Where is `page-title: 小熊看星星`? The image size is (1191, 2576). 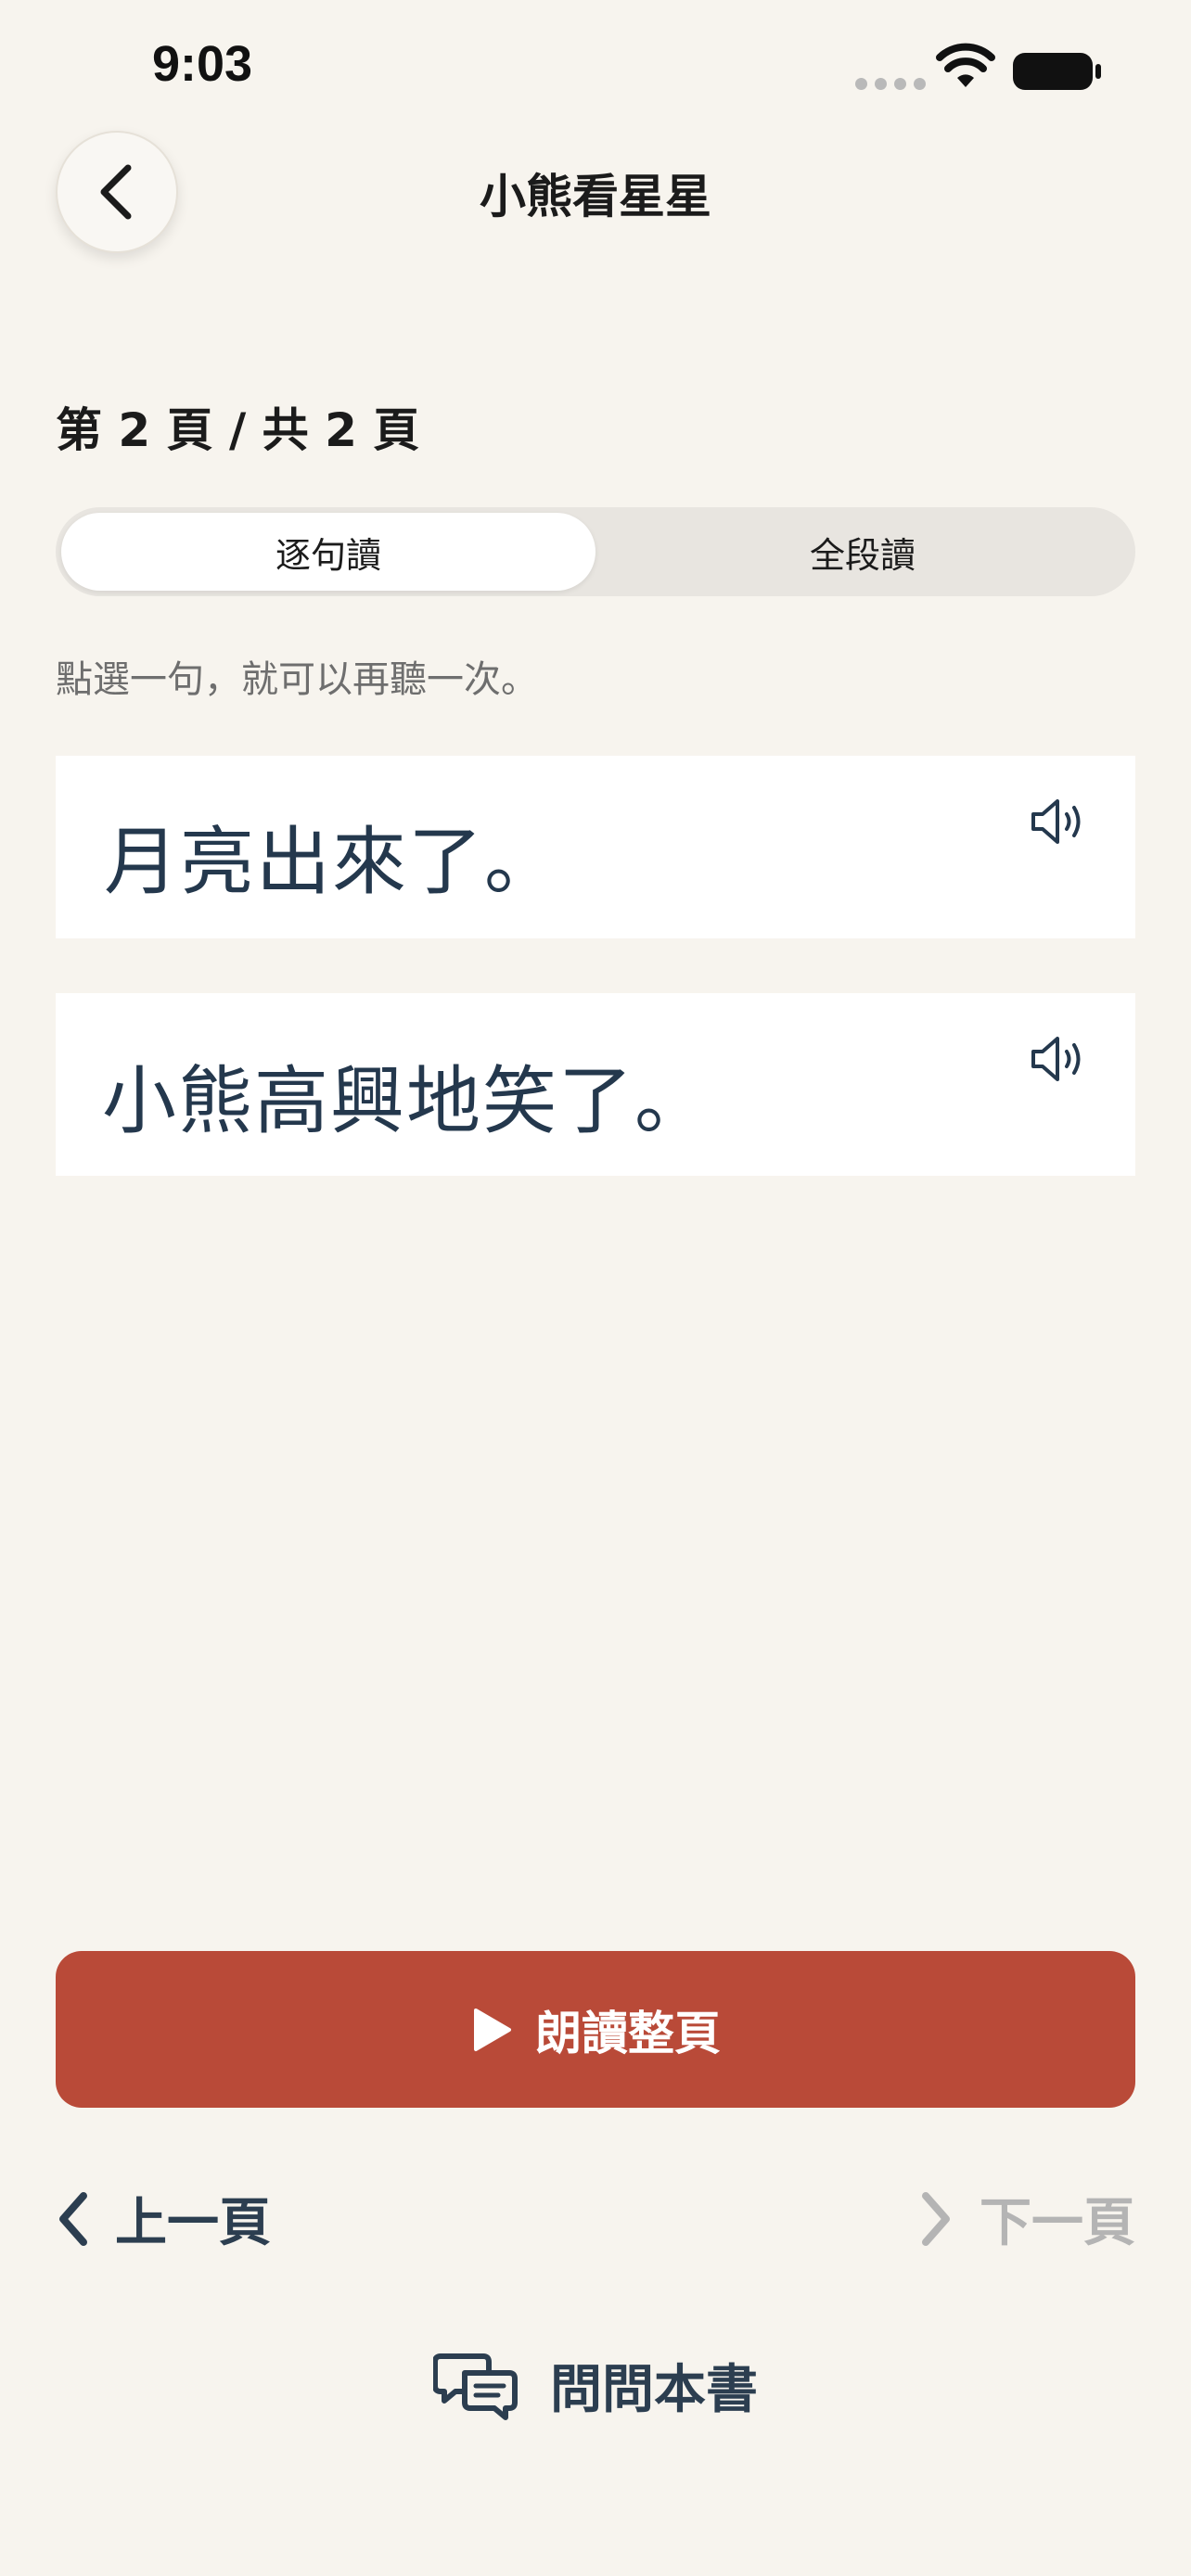 page-title: 小熊看星星 is located at coordinates (595, 196).